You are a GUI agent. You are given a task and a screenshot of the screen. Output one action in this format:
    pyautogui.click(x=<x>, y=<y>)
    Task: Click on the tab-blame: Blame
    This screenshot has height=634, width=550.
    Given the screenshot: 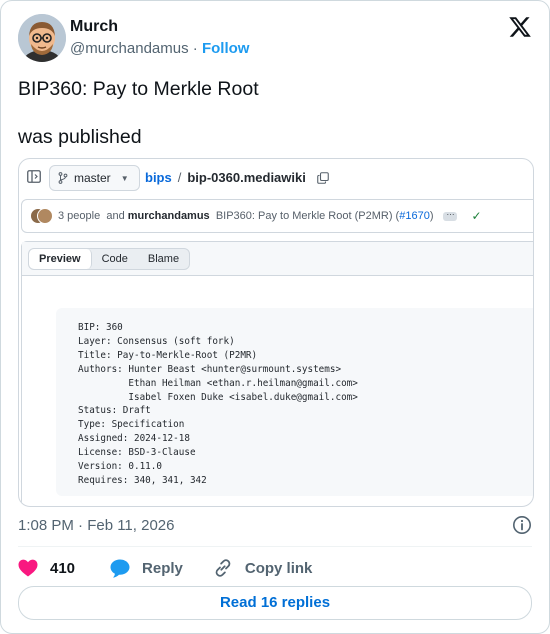 What is the action you would take?
    pyautogui.click(x=163, y=259)
    